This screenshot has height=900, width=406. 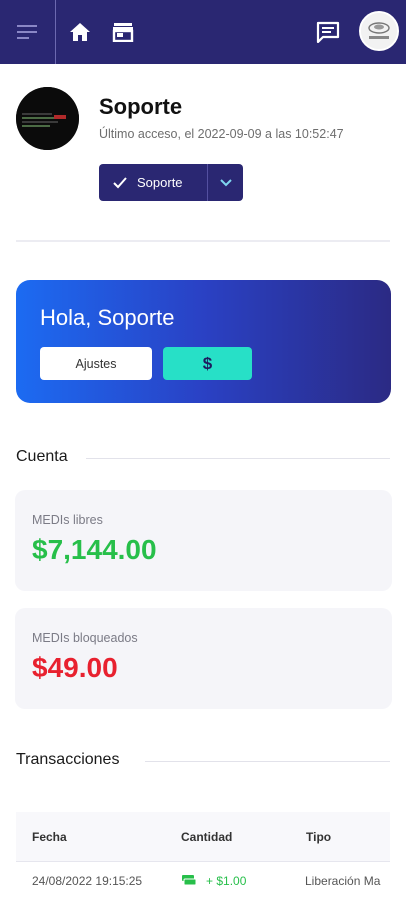 I want to click on settings-button: Ajustes, so click(x=96, y=363).